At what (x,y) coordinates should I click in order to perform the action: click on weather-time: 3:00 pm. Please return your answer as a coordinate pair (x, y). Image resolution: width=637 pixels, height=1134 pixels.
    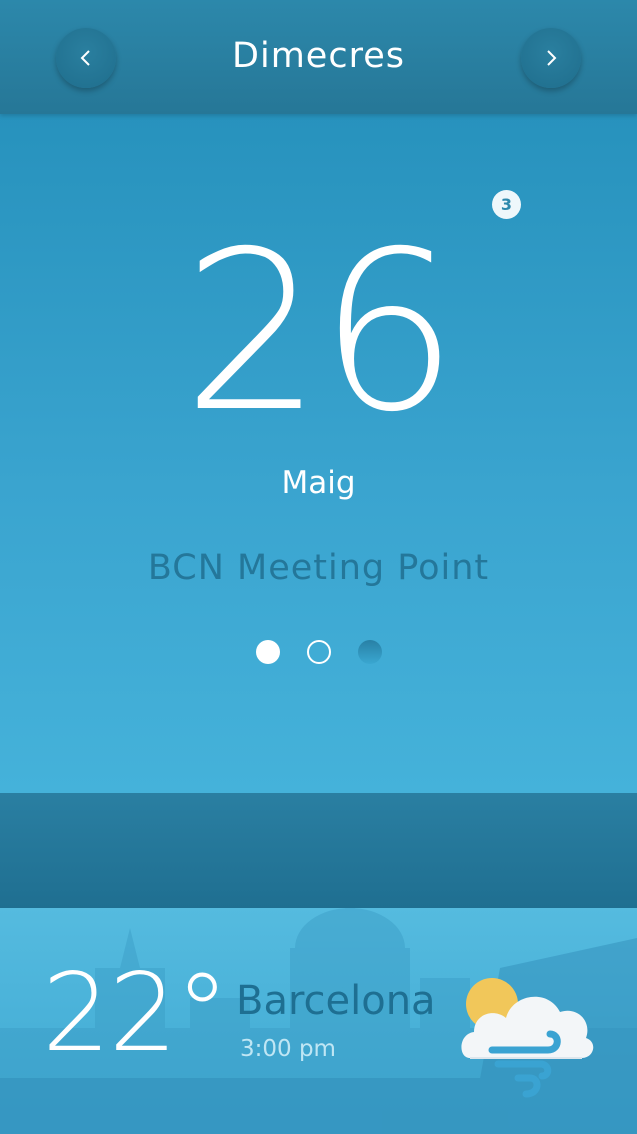
    Looking at the image, I should click on (288, 1049).